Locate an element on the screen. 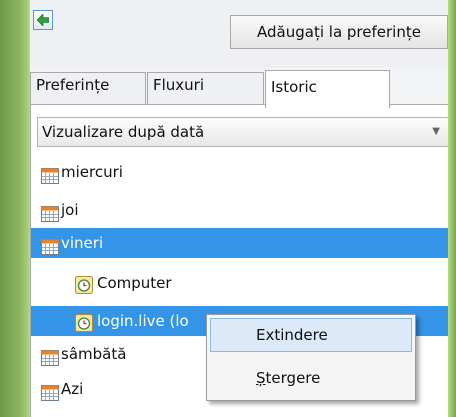 This screenshot has width=456, height=417. history-day-row: joi is located at coordinates (239, 210).